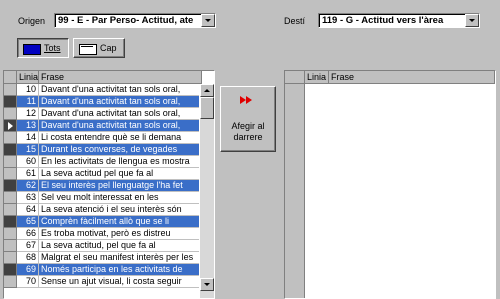  What do you see at coordinates (28, 234) in the screenshot?
I see `row-linia: 66` at bounding box center [28, 234].